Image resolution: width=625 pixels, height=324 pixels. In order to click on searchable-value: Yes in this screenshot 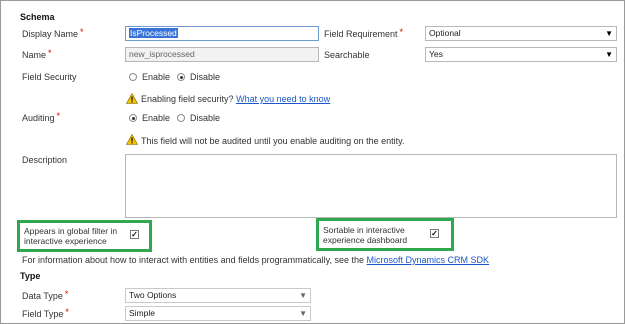, I will do `click(436, 54)`.